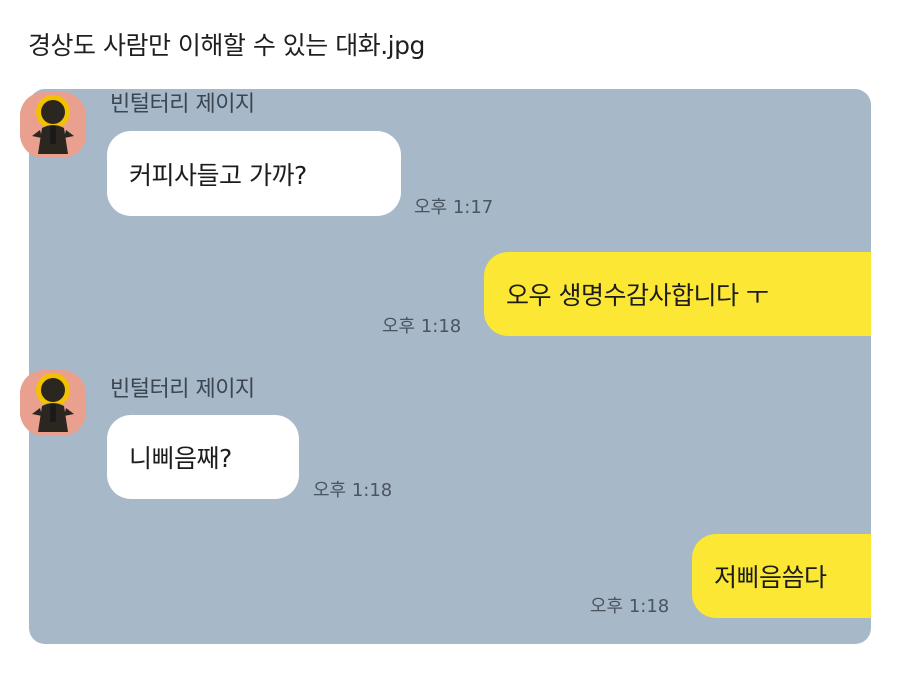 The width and height of the screenshot is (900, 678). Describe the element at coordinates (454, 207) in the screenshot. I see `message-time: 오후 1:17` at that location.